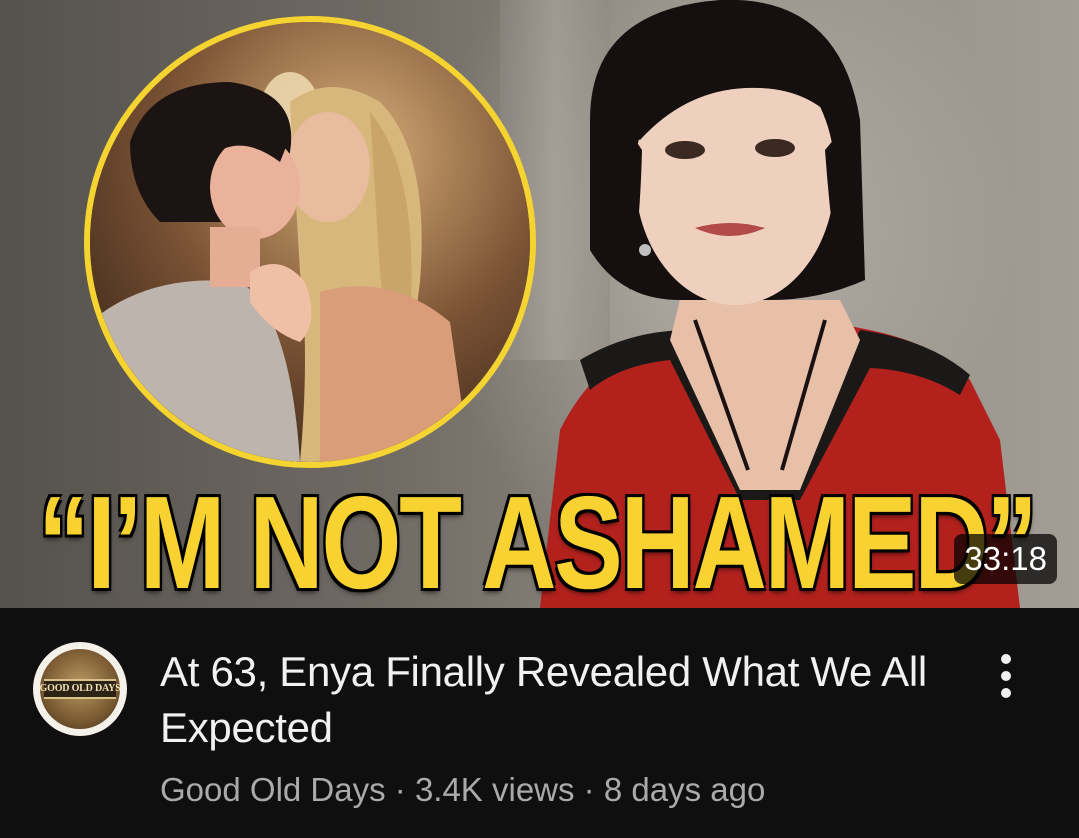 The width and height of the screenshot is (1079, 838). I want to click on more-vert-icon, so click(1006, 676).